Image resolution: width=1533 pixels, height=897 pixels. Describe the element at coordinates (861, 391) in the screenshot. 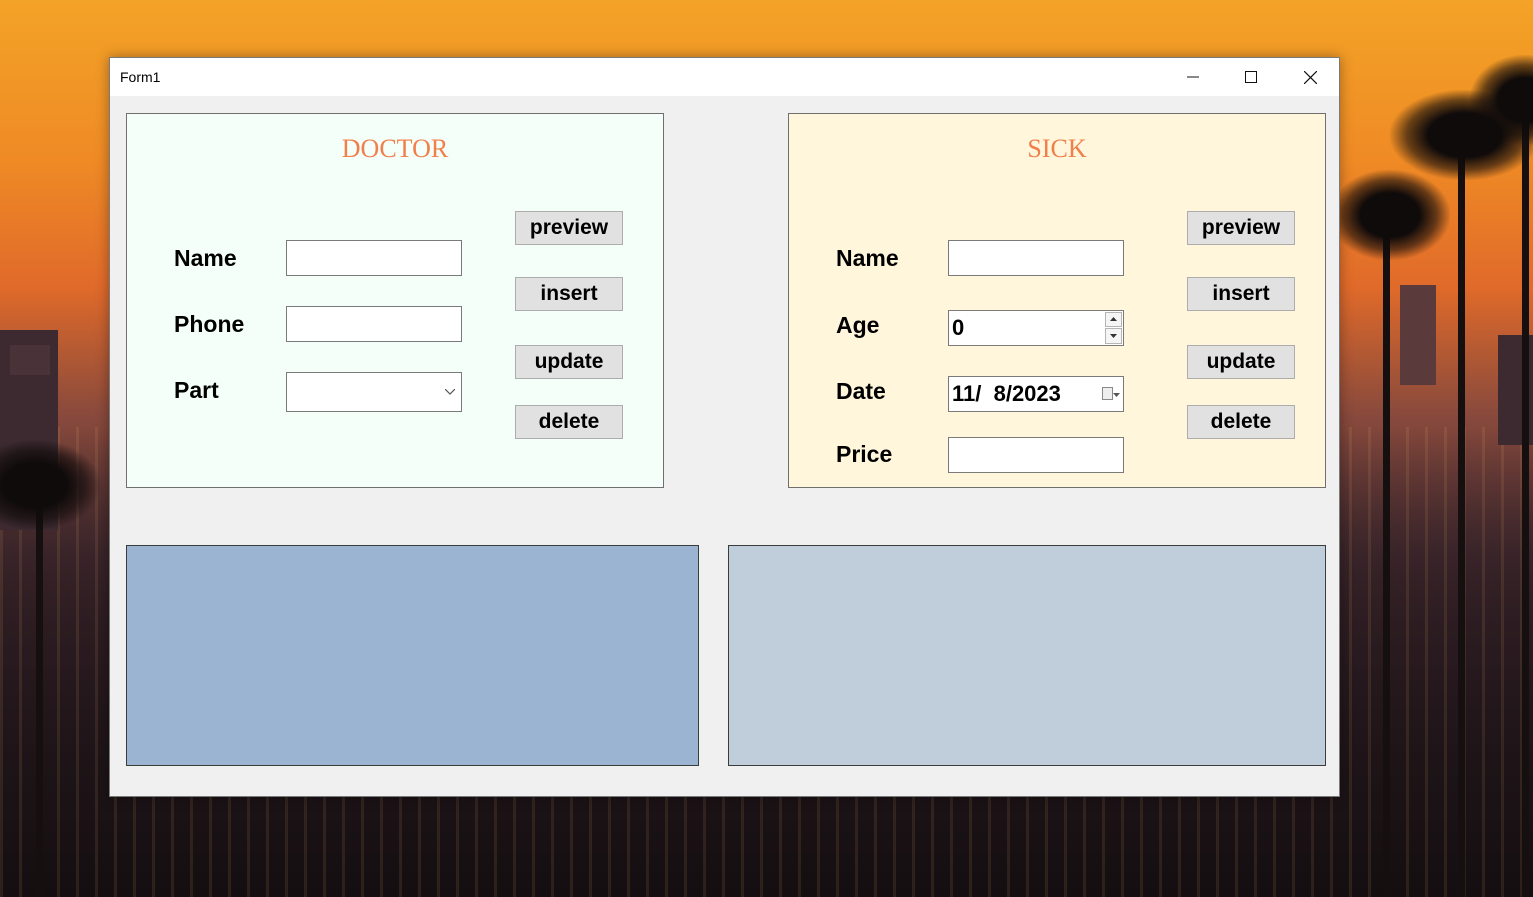

I see `sick-date-label: Date` at that location.